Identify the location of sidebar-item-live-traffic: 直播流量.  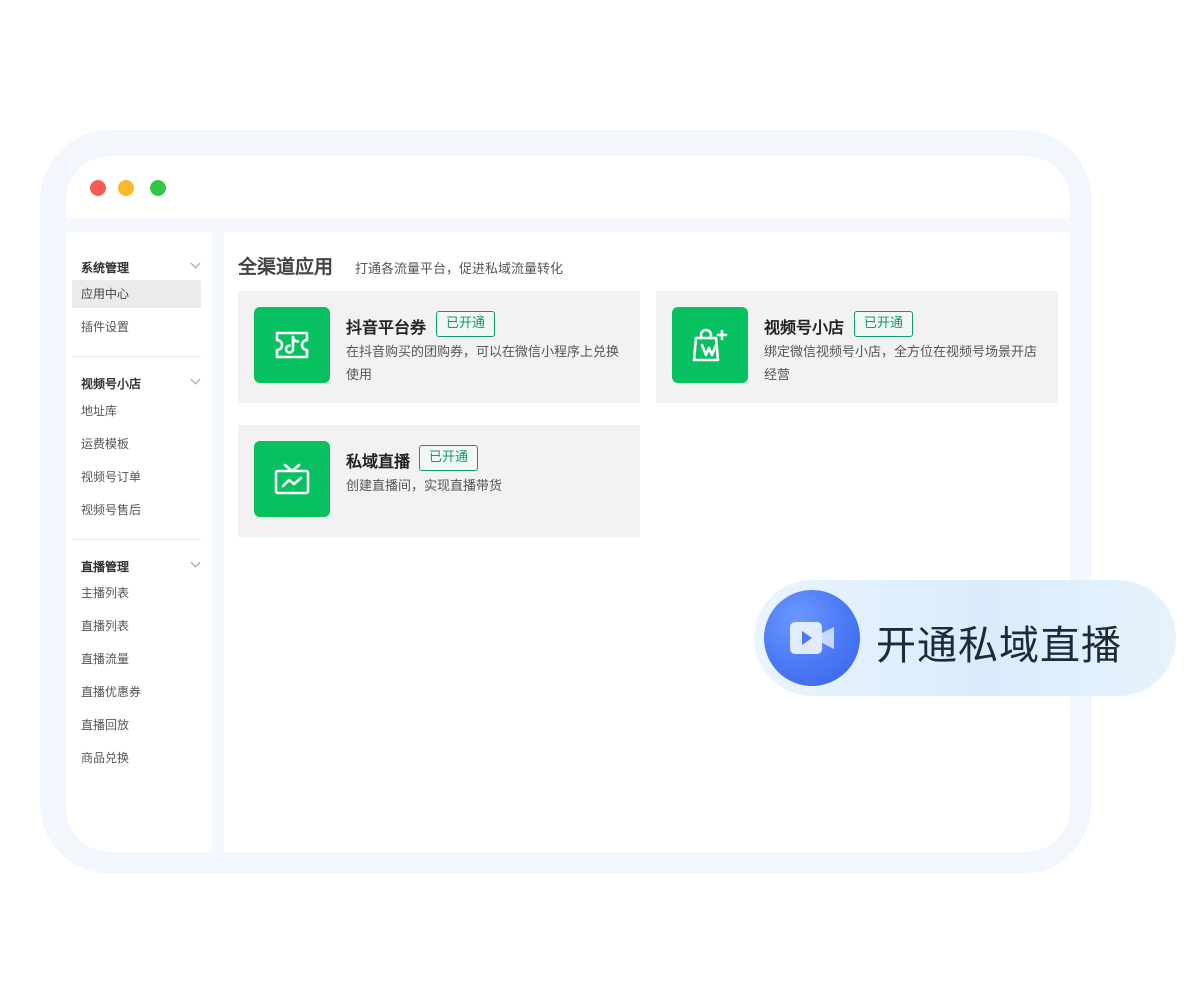
(136, 659).